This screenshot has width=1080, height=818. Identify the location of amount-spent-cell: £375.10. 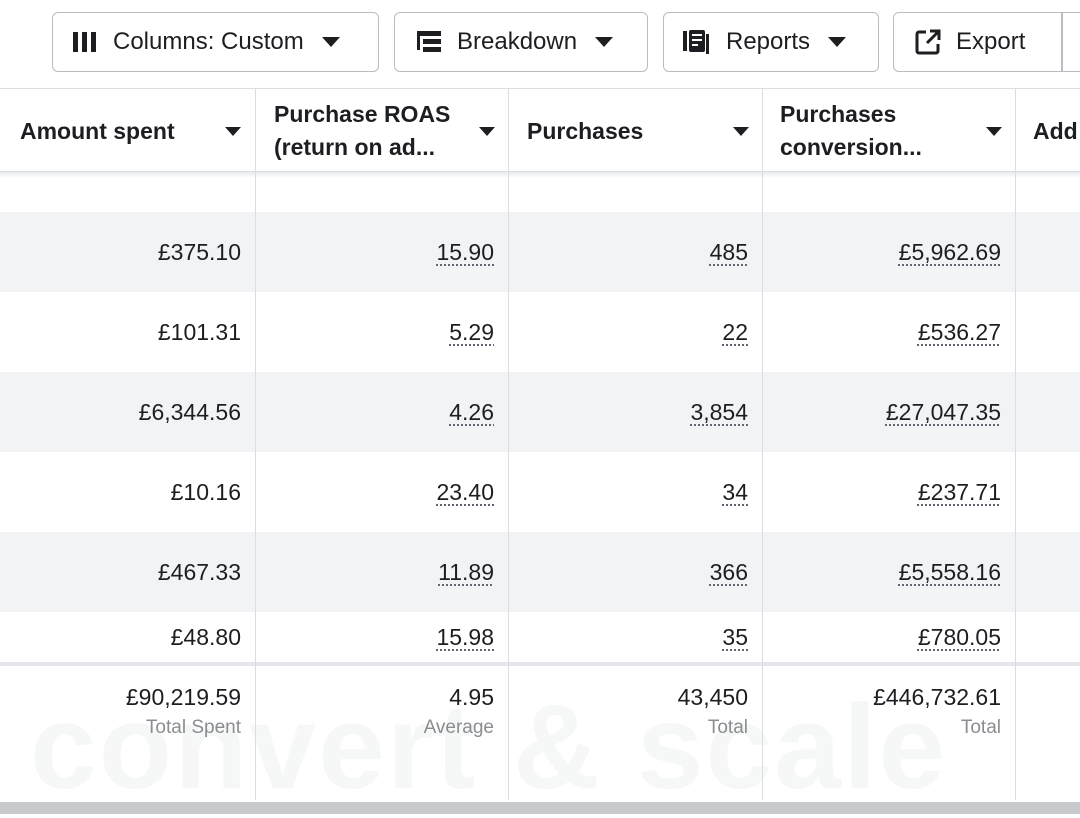
(199, 251).